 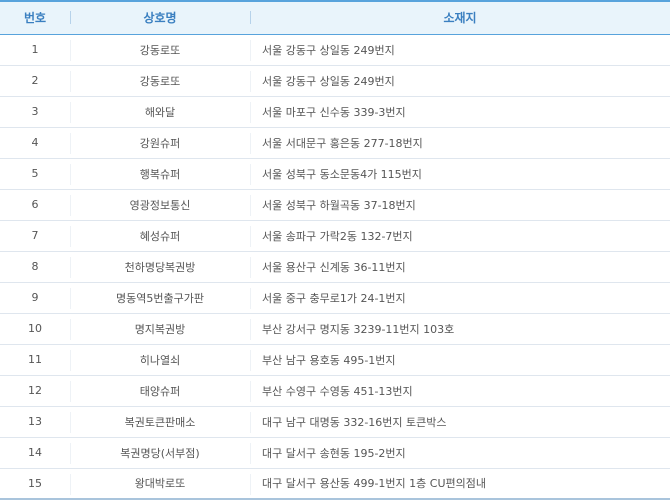 I want to click on table-row: 11 히나열쇠 부산 남구 용호동 495-1번지, so click(x=335, y=360).